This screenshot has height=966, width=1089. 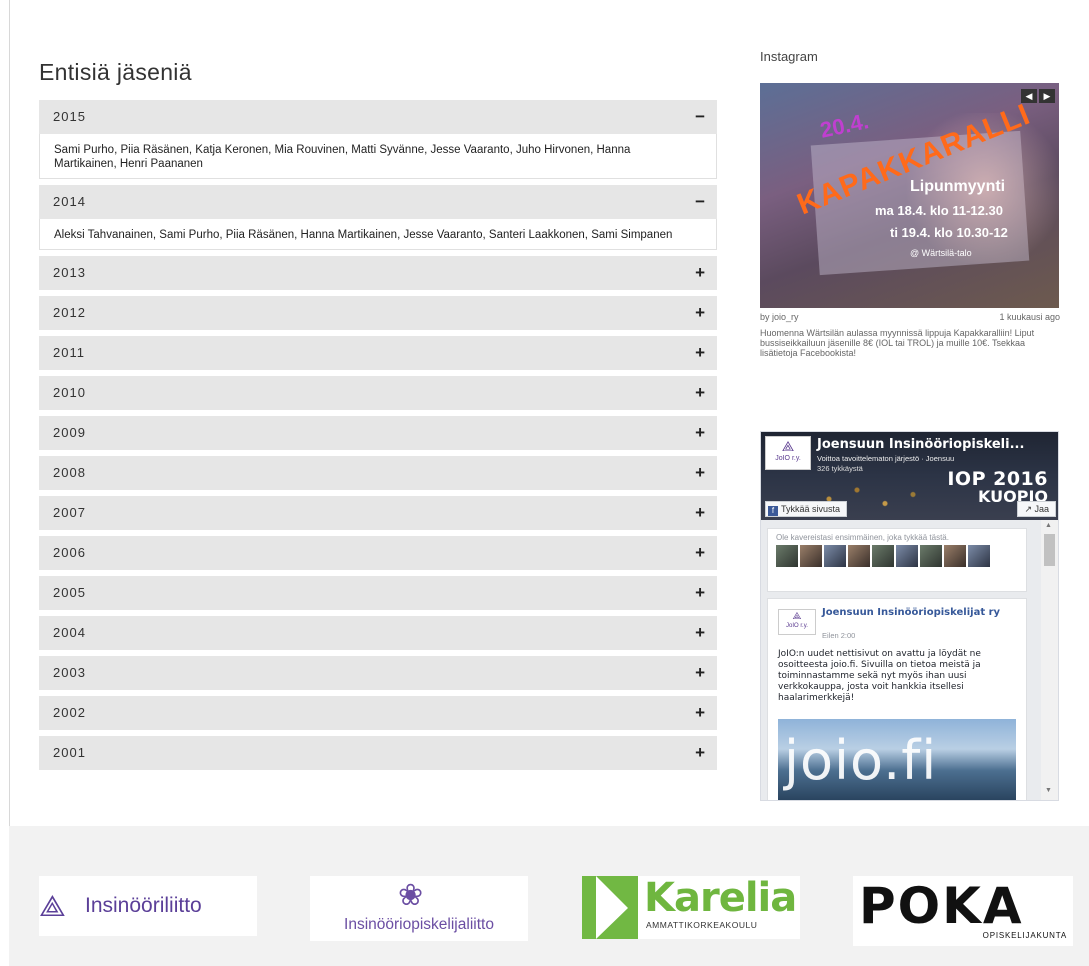 What do you see at coordinates (939, 210) in the screenshot?
I see `poster-line-2: ma 18.4. klo 11-12.30` at bounding box center [939, 210].